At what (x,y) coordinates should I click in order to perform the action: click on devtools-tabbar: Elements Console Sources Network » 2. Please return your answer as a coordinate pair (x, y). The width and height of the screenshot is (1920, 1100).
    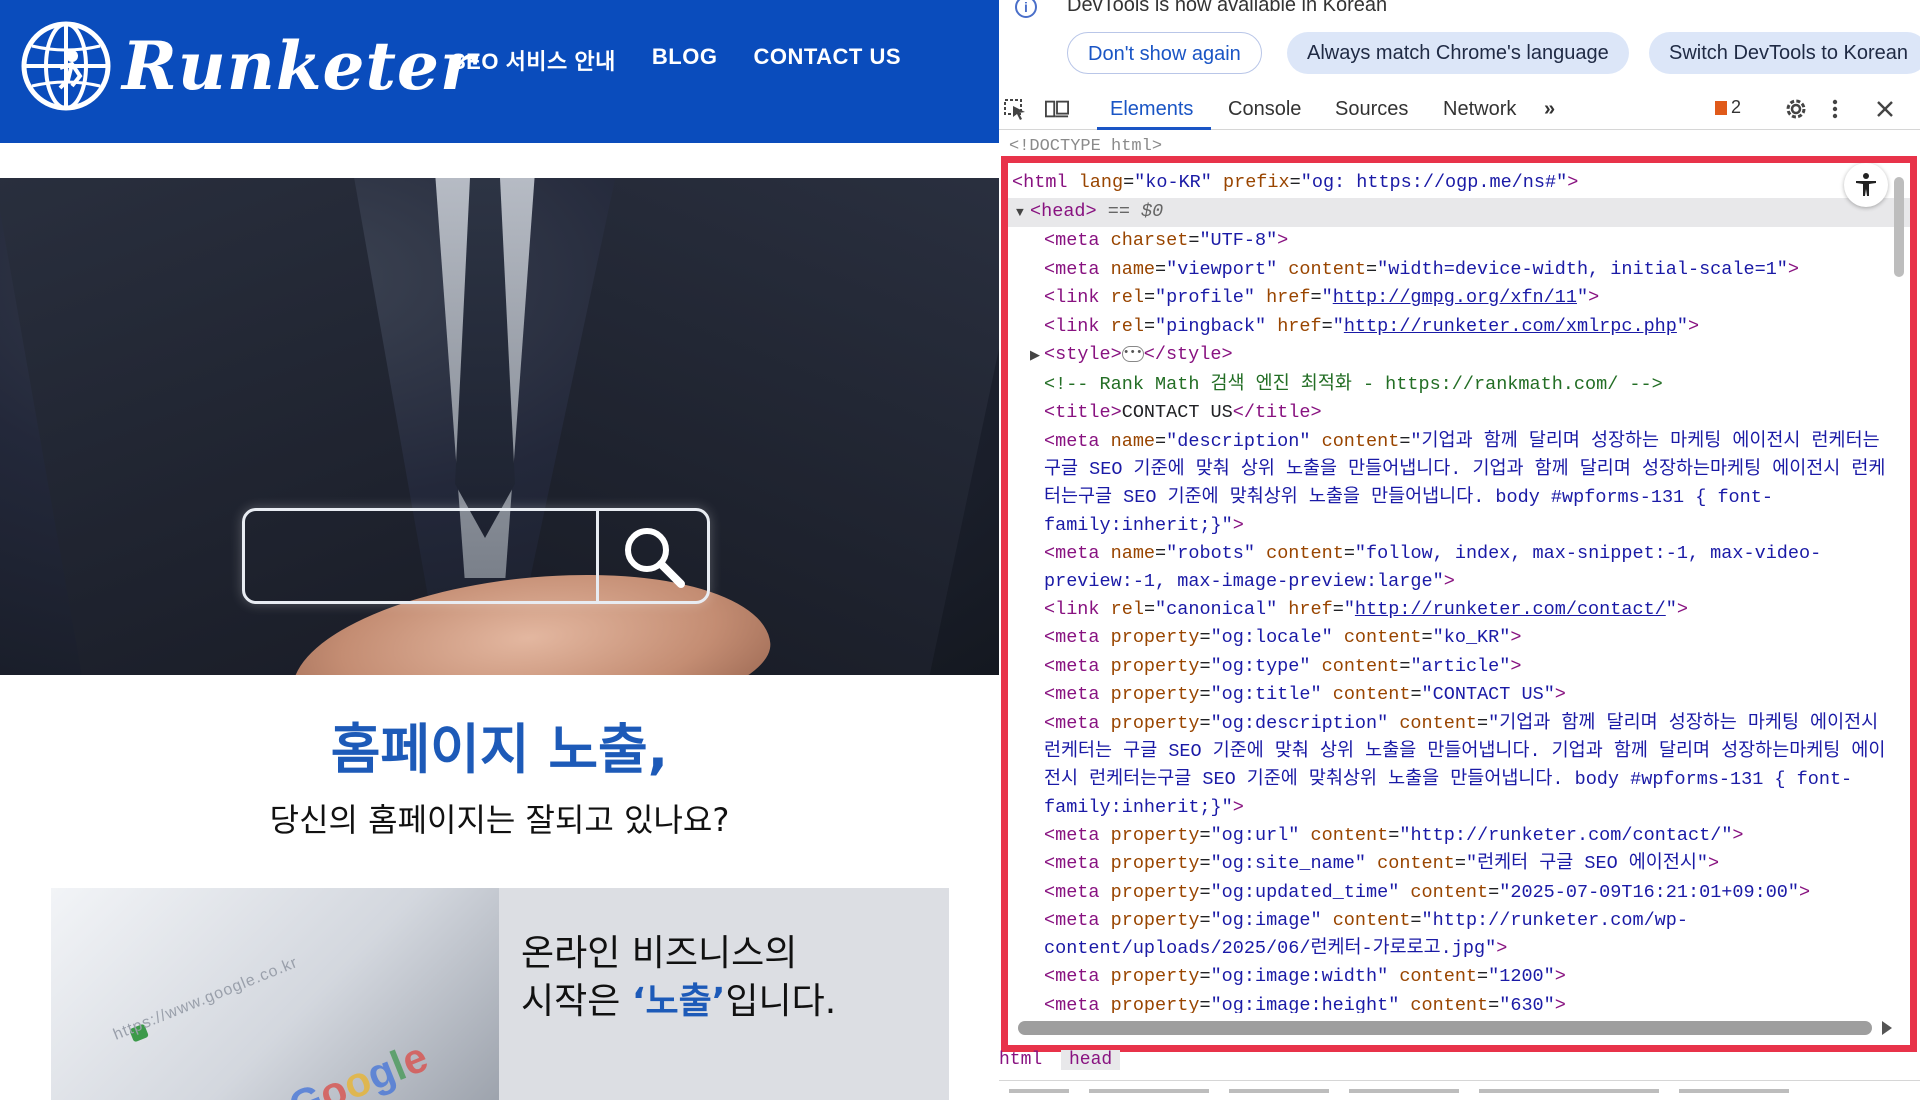
    Looking at the image, I should click on (1459, 109).